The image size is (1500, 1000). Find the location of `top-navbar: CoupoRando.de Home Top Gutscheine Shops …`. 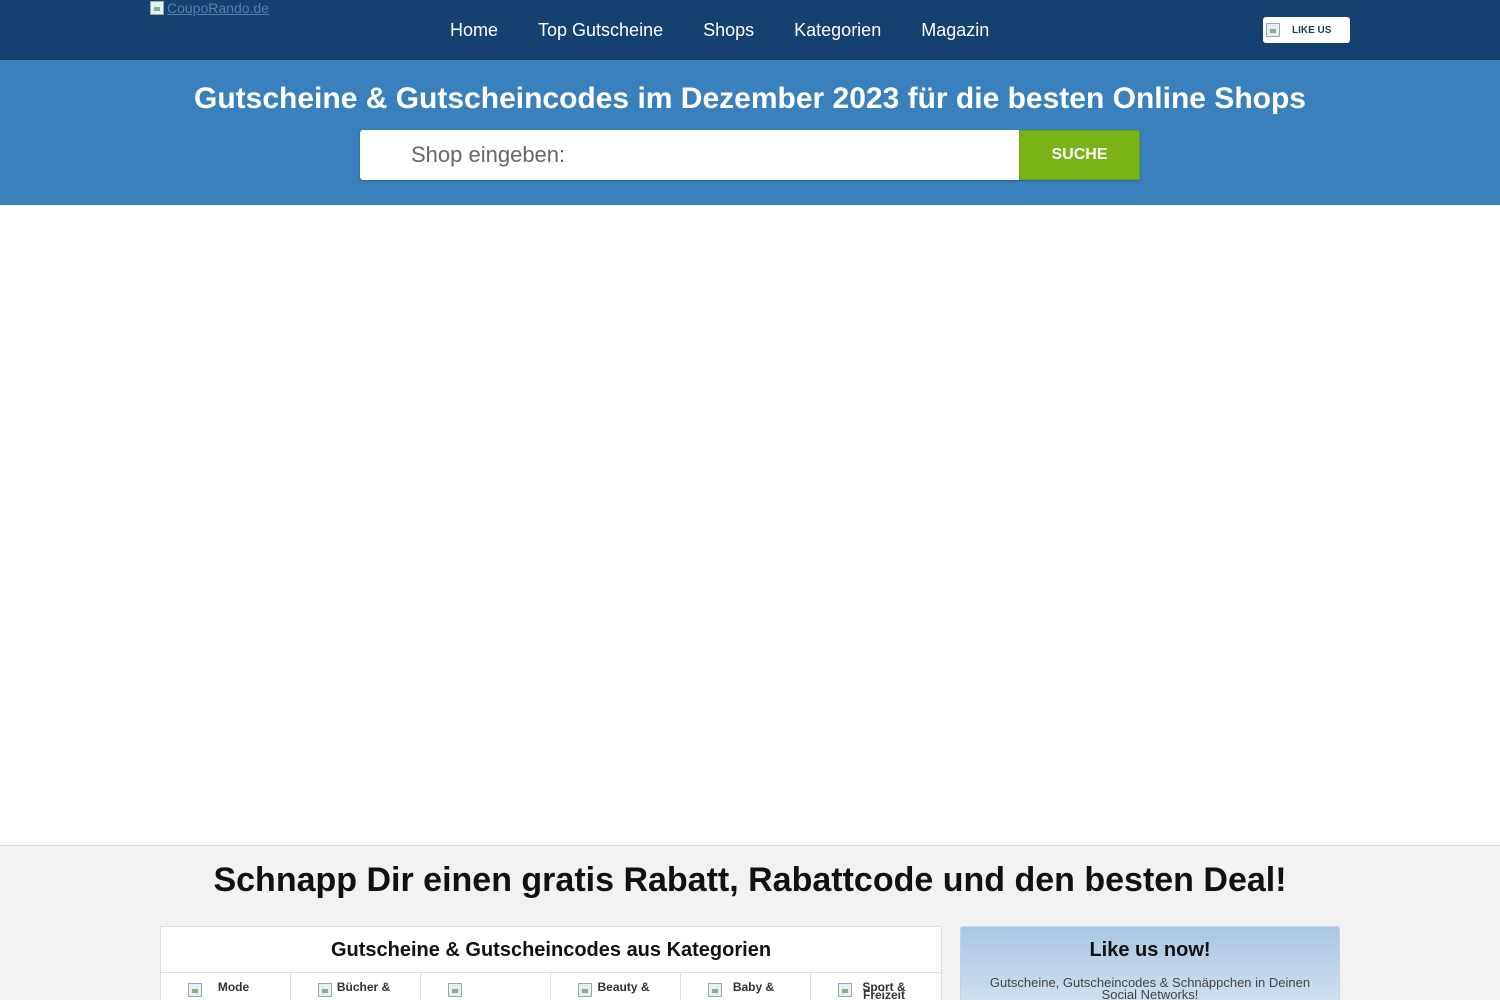

top-navbar: CoupoRando.de Home Top Gutscheine Shops … is located at coordinates (750, 30).